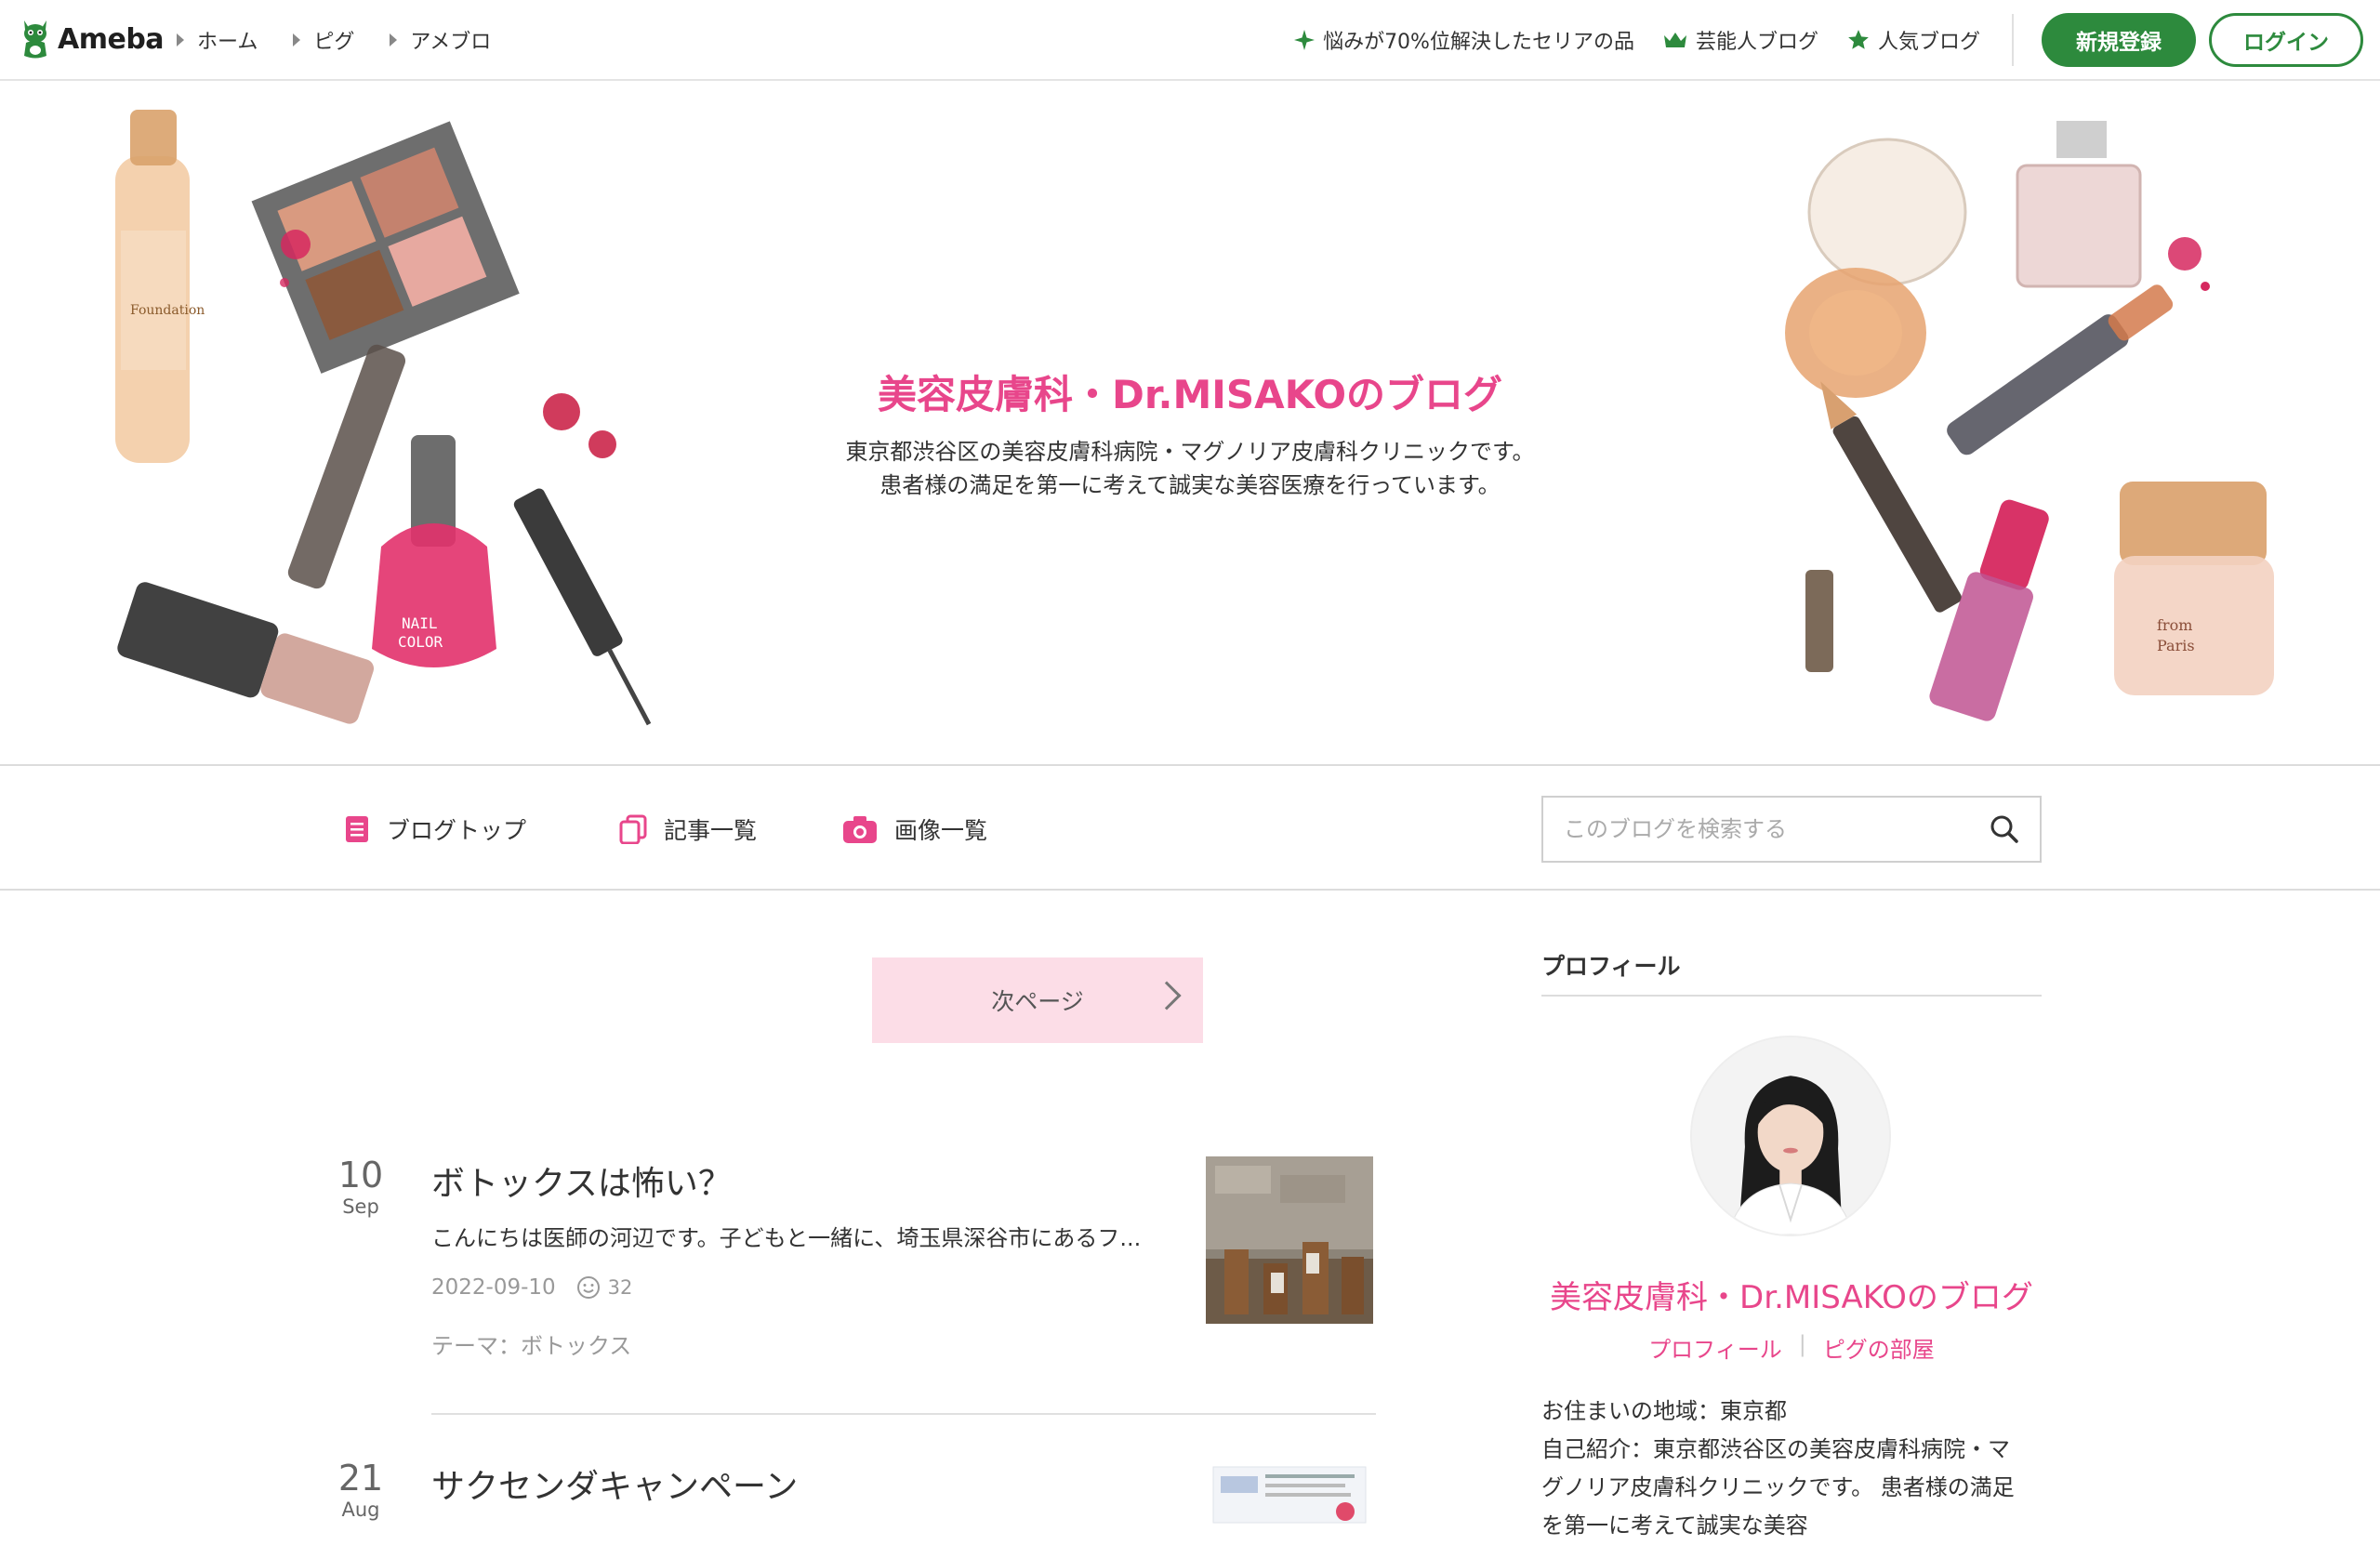 This screenshot has width=2380, height=1545. I want to click on celebrity-blog-link: 芸能人ブログ, so click(1740, 40).